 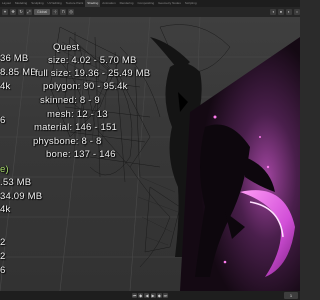 What do you see at coordinates (6, 3) in the screenshot?
I see `tab-layout: Layout` at bounding box center [6, 3].